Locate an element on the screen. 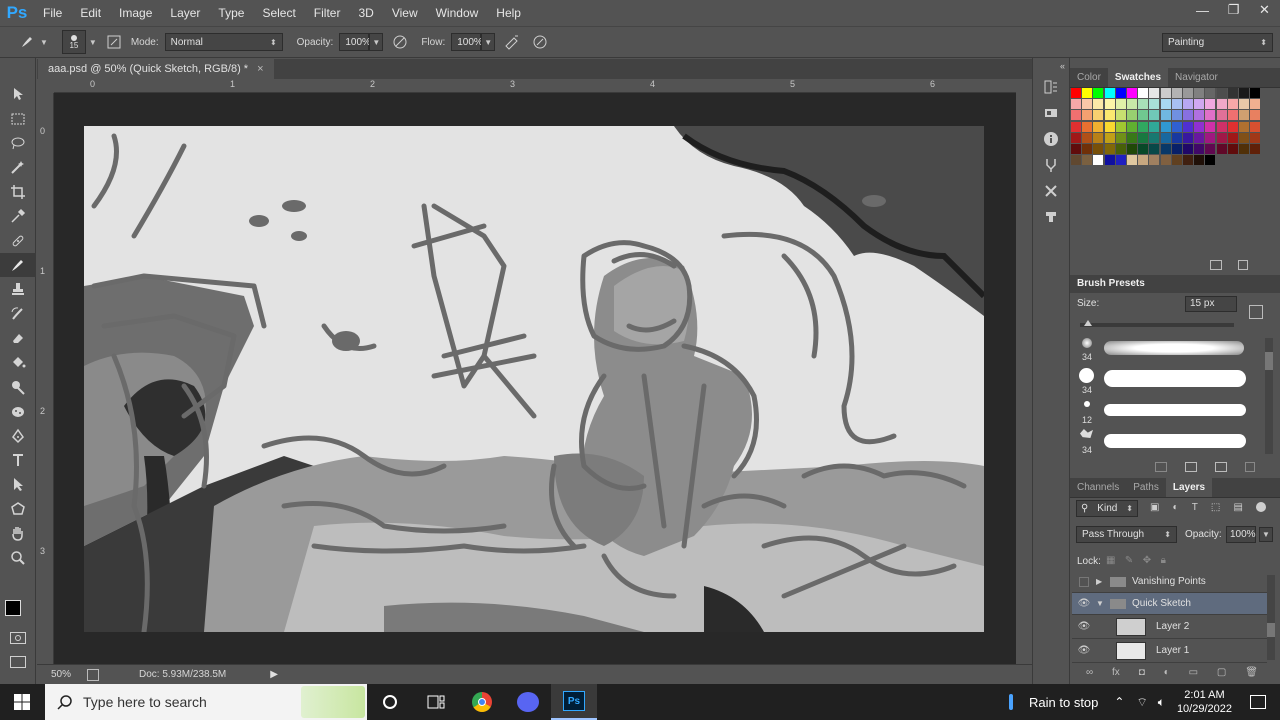  tab-color: Color is located at coordinates (1089, 77).